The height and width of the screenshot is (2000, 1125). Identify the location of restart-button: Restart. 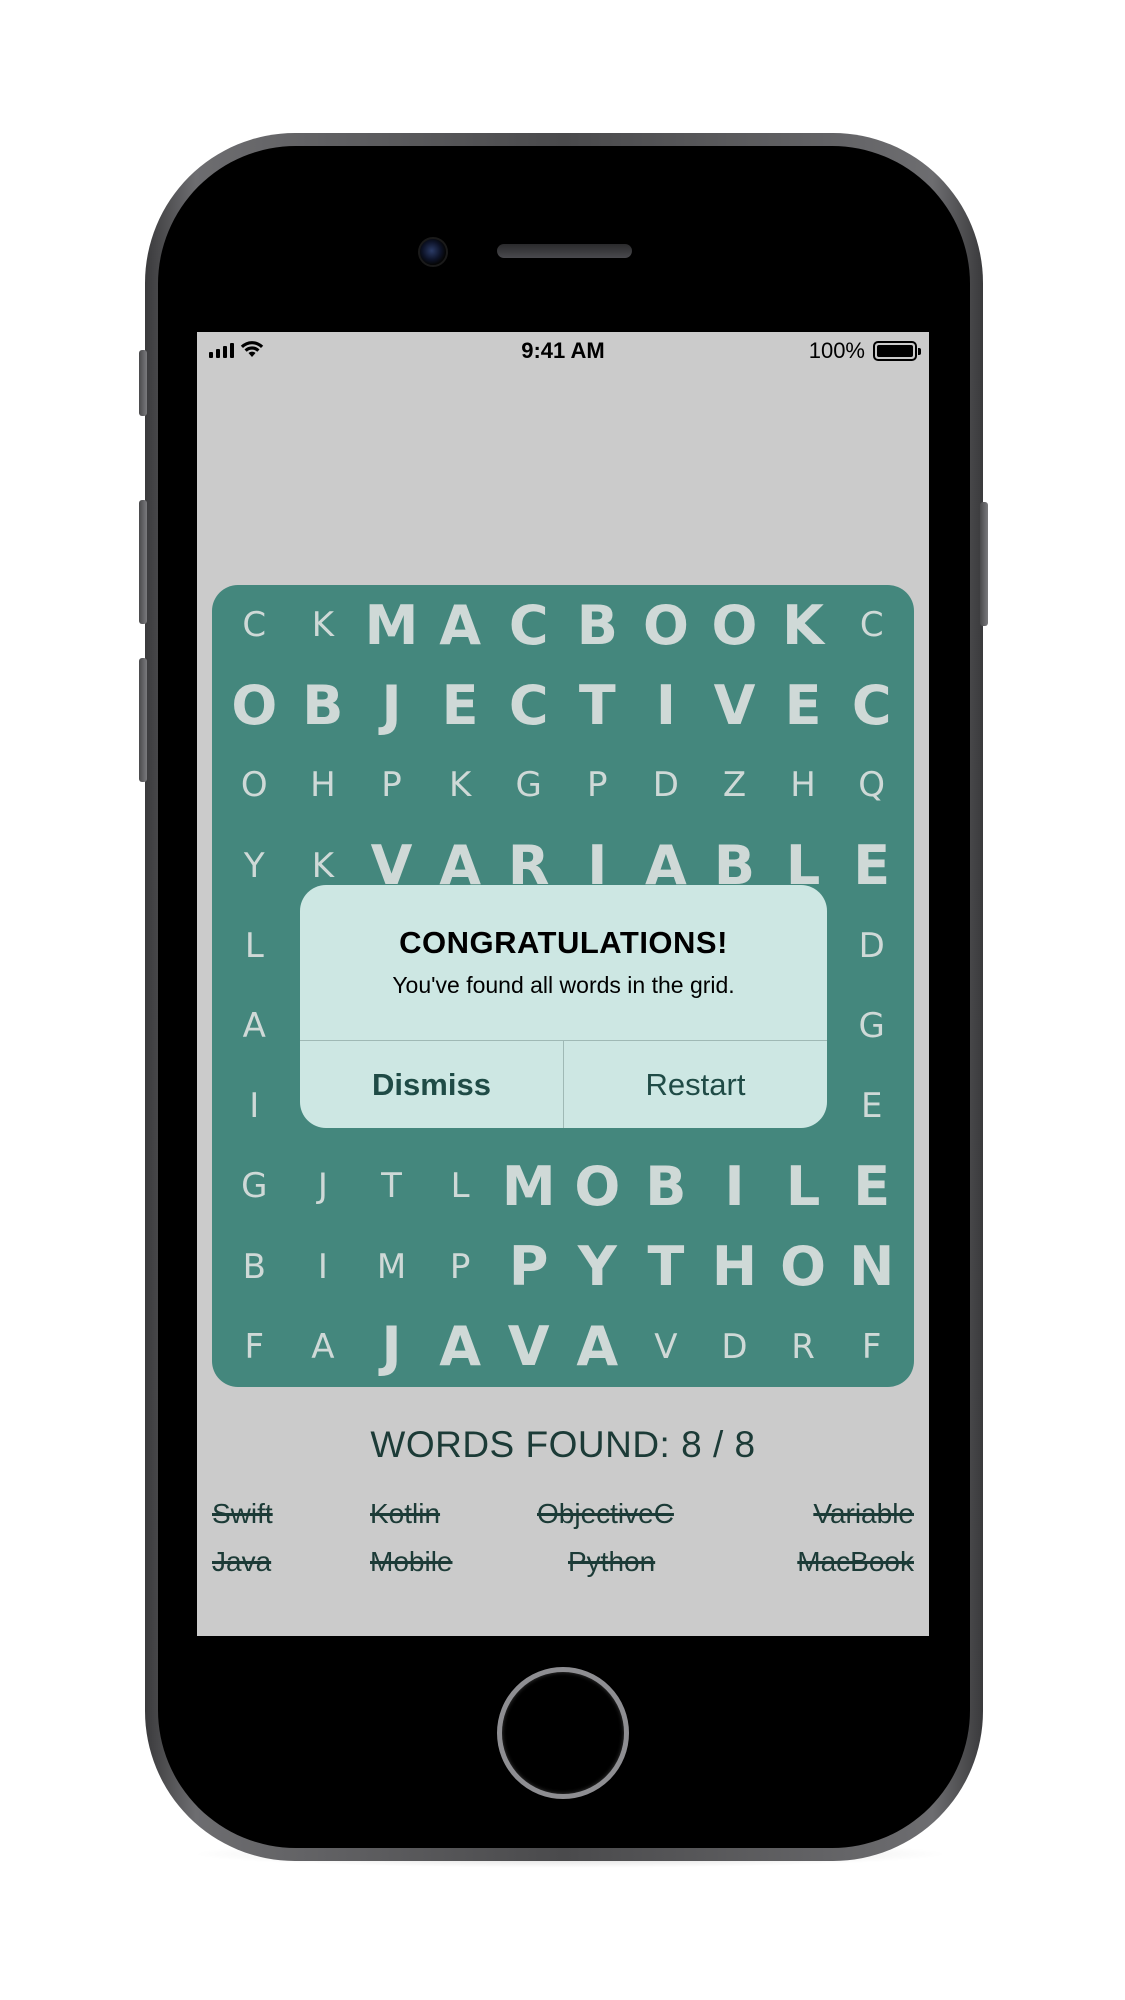
(695, 1084).